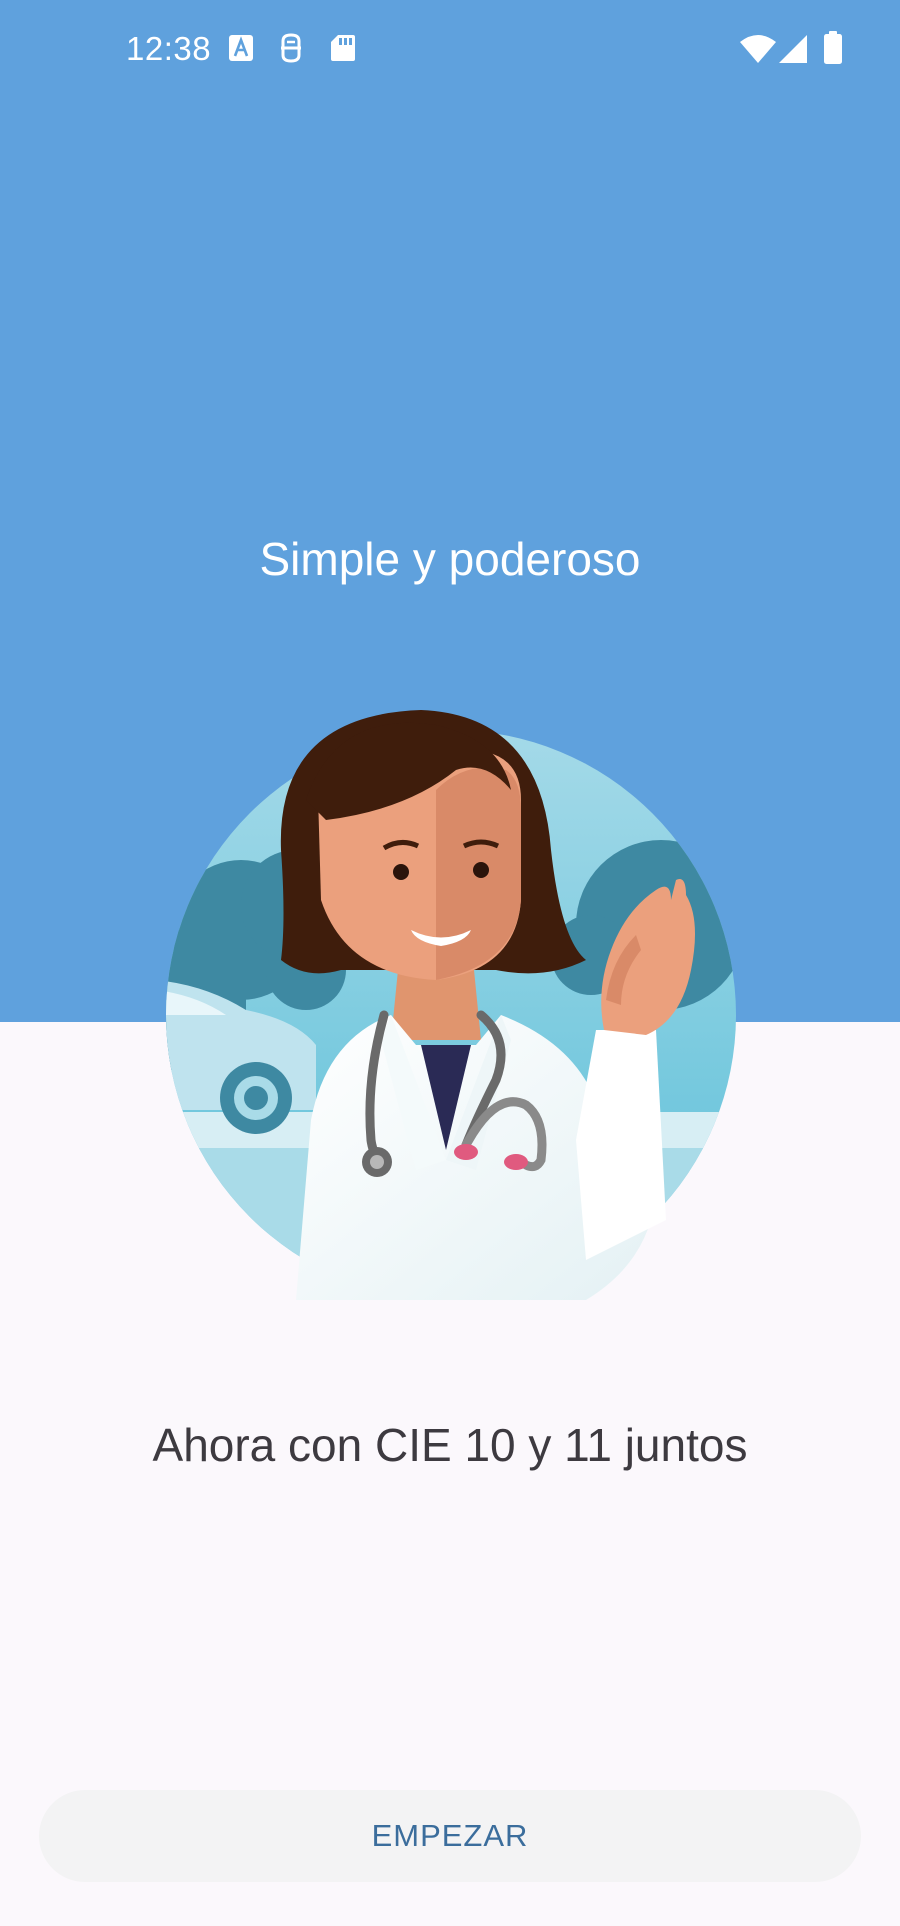 The image size is (900, 1926). What do you see at coordinates (450, 50) in the screenshot?
I see `status-bar: 12:38` at bounding box center [450, 50].